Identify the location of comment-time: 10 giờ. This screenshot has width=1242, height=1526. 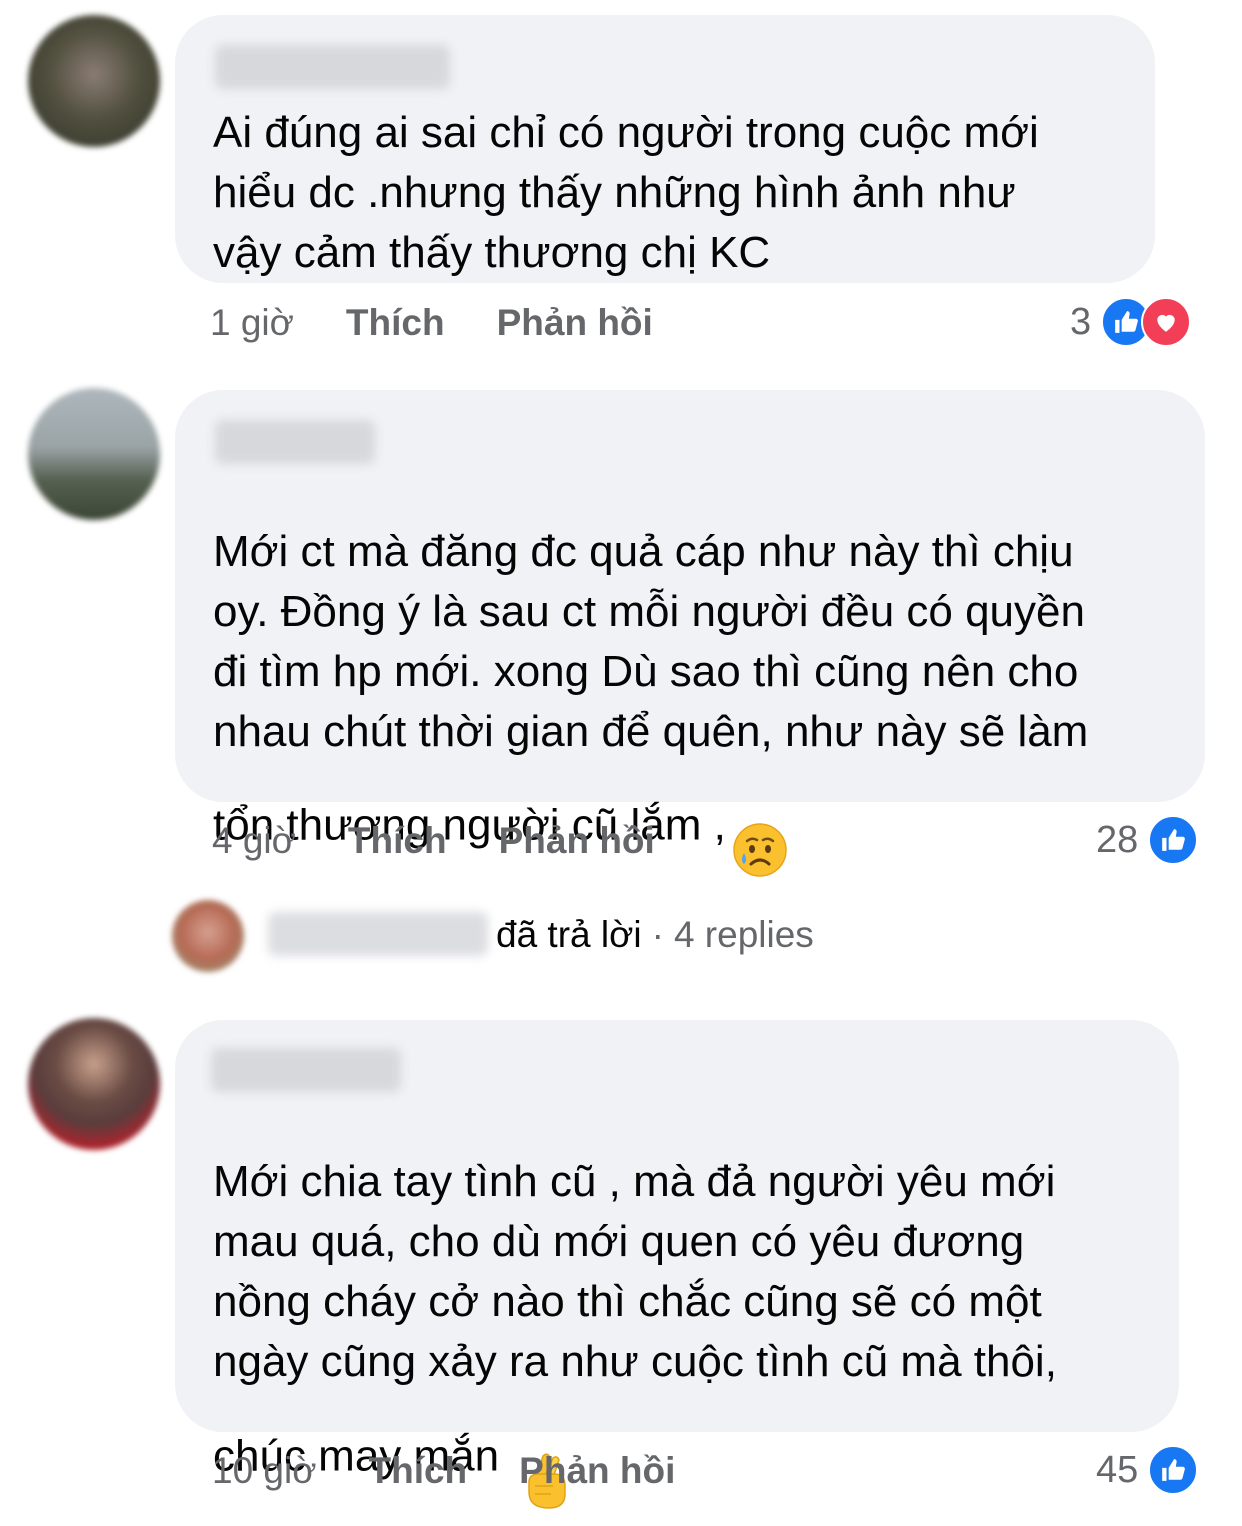
(264, 1471).